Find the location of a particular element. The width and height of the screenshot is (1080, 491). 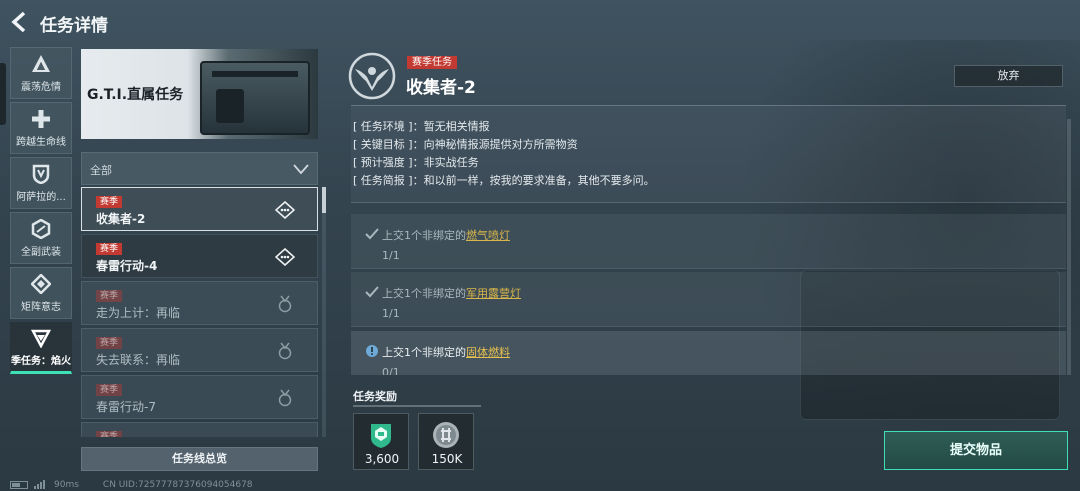

info-key: [ 预计强度 ] is located at coordinates (383, 162).